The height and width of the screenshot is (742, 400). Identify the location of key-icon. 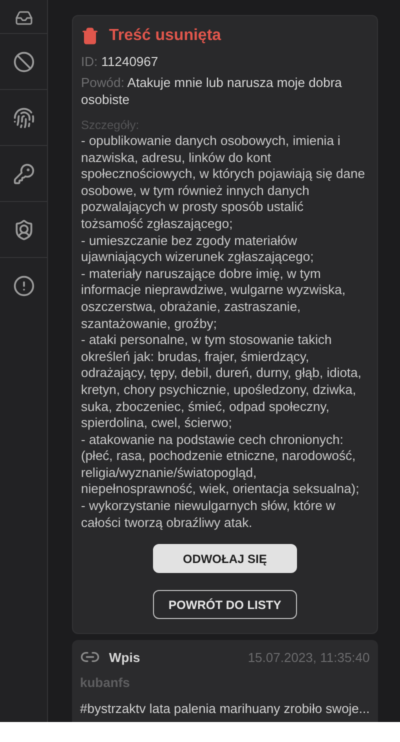
(23, 173).